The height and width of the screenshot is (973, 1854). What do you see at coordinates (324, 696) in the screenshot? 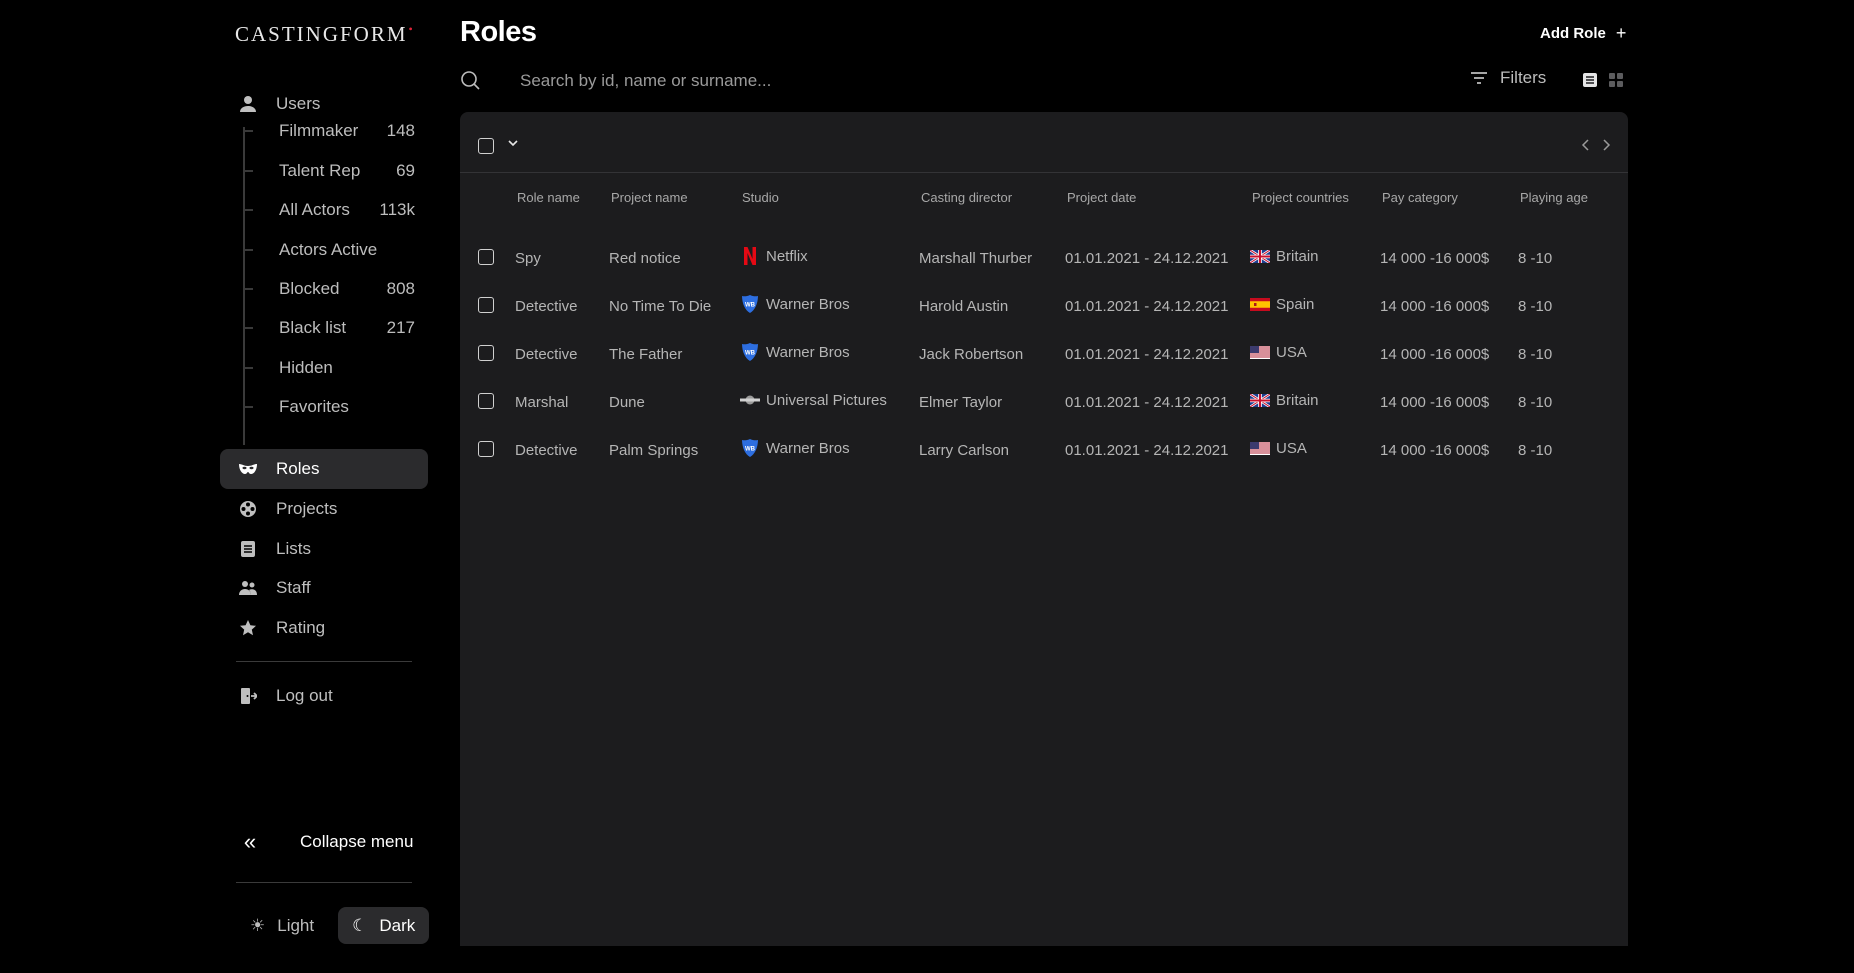
I see `logout-button: Log out` at bounding box center [324, 696].